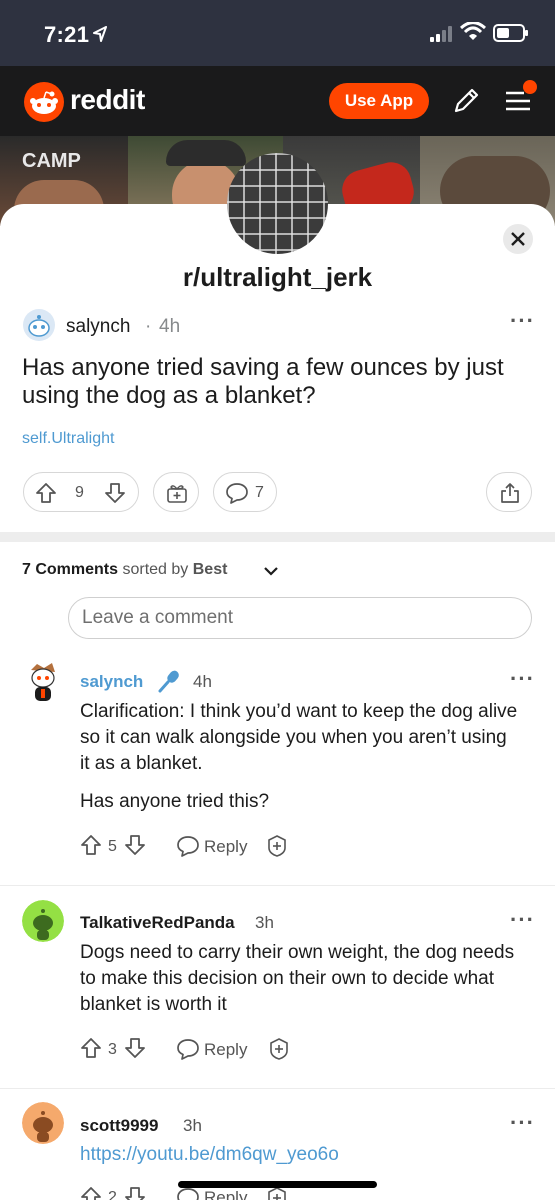 The image size is (555, 1200). Describe the element at coordinates (277, 101) in the screenshot. I see `reddit-header: reddit Use App` at that location.